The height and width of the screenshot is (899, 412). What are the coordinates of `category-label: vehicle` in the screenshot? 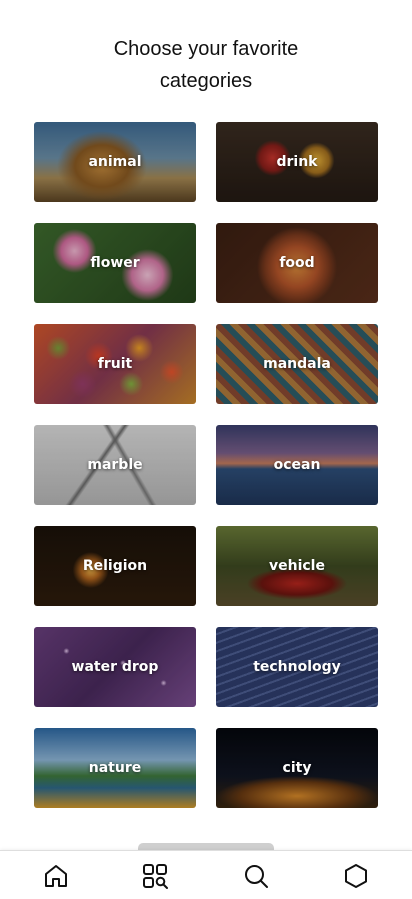 It's located at (297, 566).